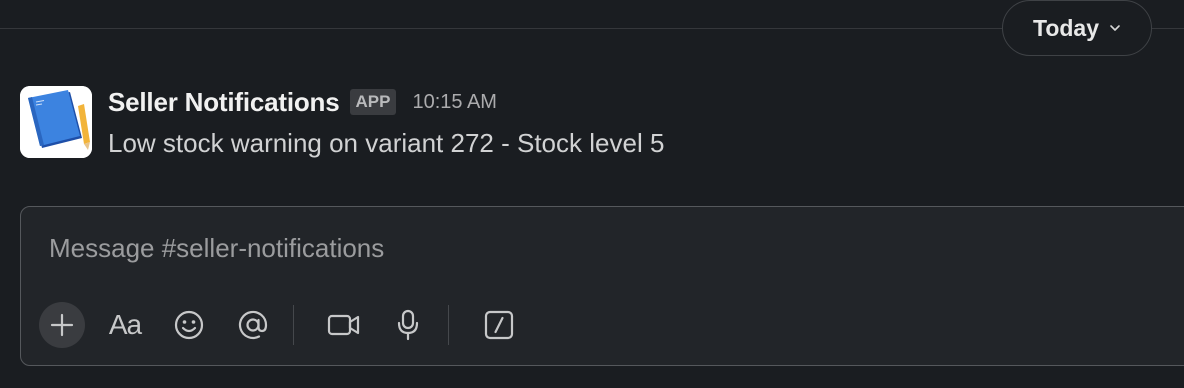  I want to click on microphone-icon, so click(408, 325).